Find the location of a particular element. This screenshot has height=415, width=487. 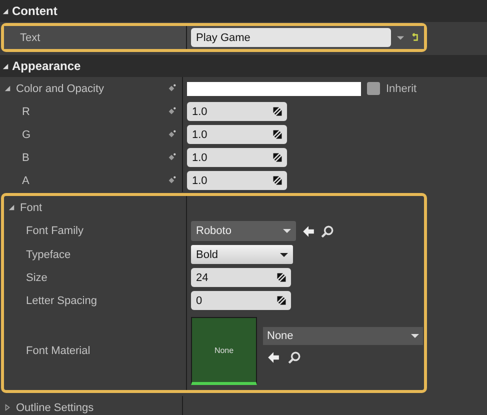

property-label: Font is located at coordinates (32, 208).